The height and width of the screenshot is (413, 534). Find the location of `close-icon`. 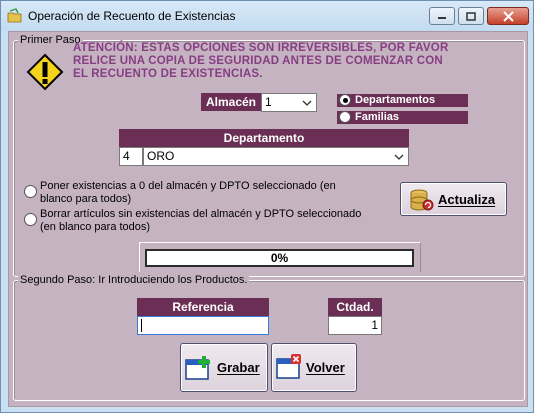

close-icon is located at coordinates (508, 16).